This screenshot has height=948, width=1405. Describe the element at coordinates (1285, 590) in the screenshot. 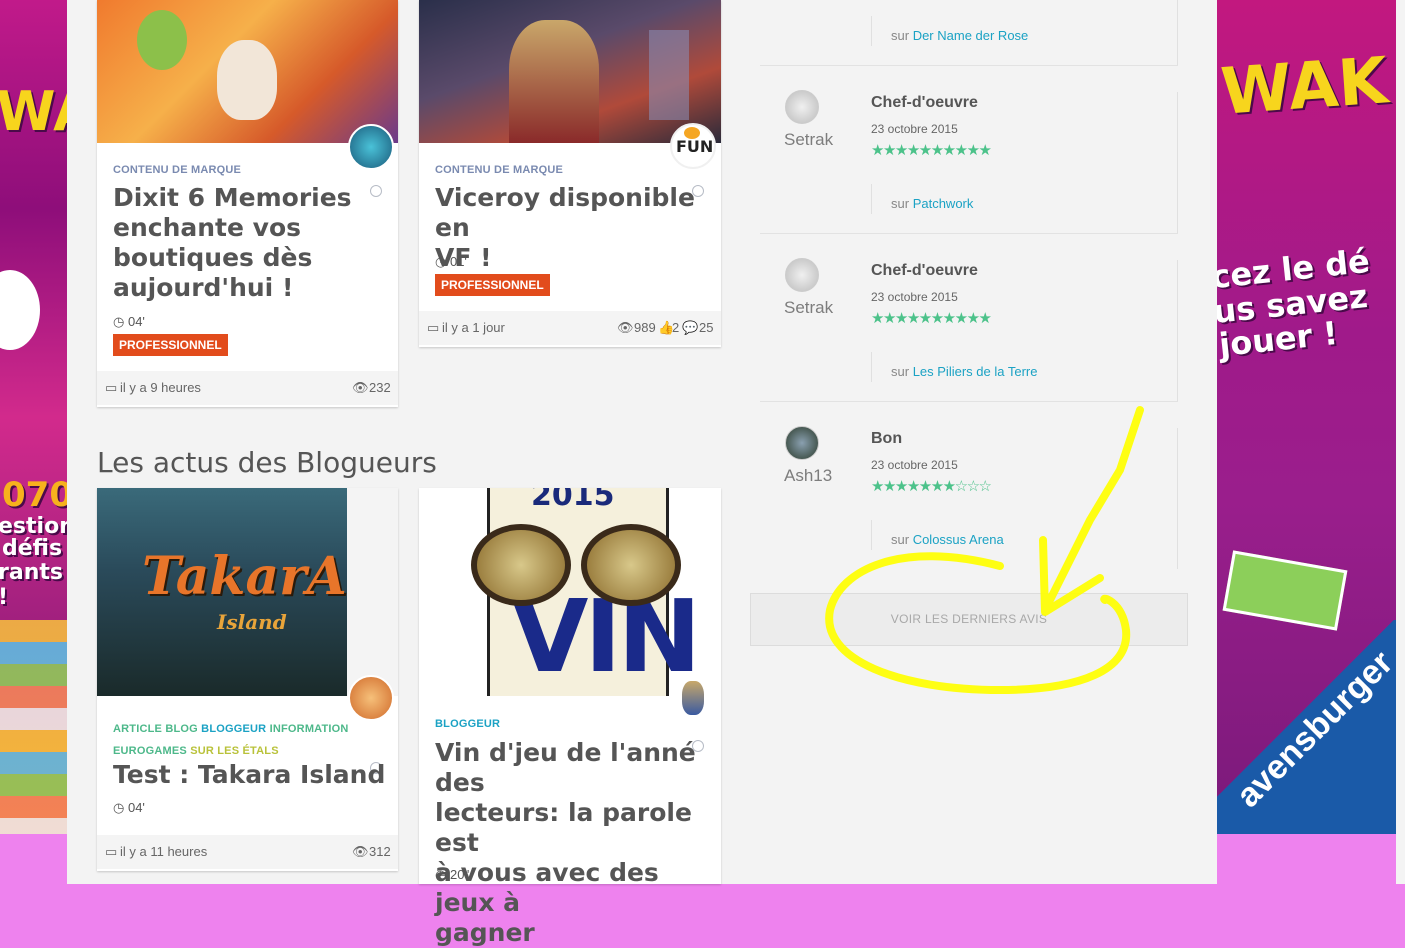

I see `ad-right-game-board` at that location.